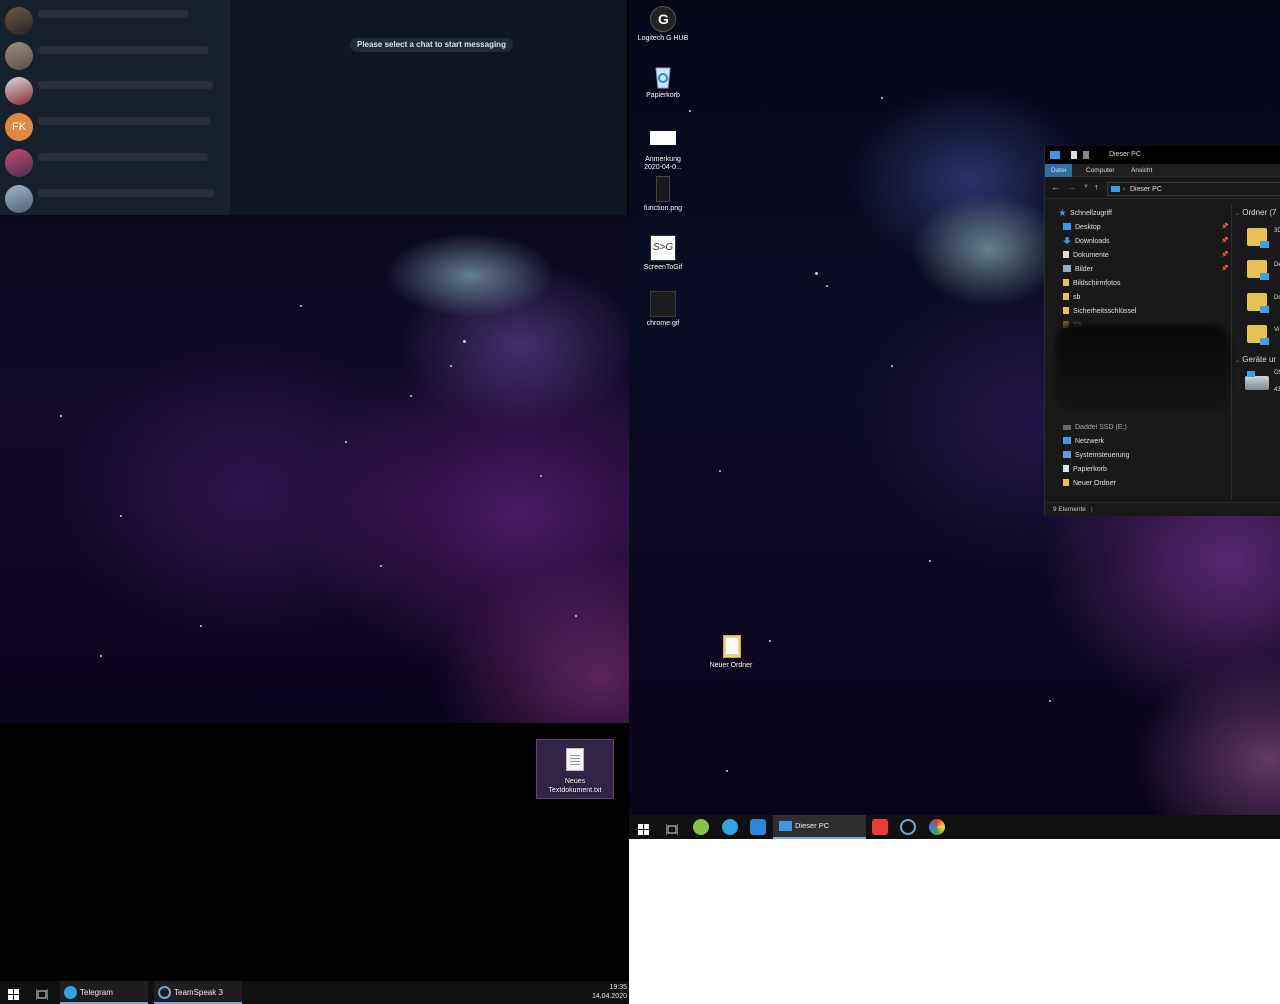 The height and width of the screenshot is (1004, 1280). What do you see at coordinates (1141, 170) in the screenshot?
I see `tab-ansicht: Ansicht` at bounding box center [1141, 170].